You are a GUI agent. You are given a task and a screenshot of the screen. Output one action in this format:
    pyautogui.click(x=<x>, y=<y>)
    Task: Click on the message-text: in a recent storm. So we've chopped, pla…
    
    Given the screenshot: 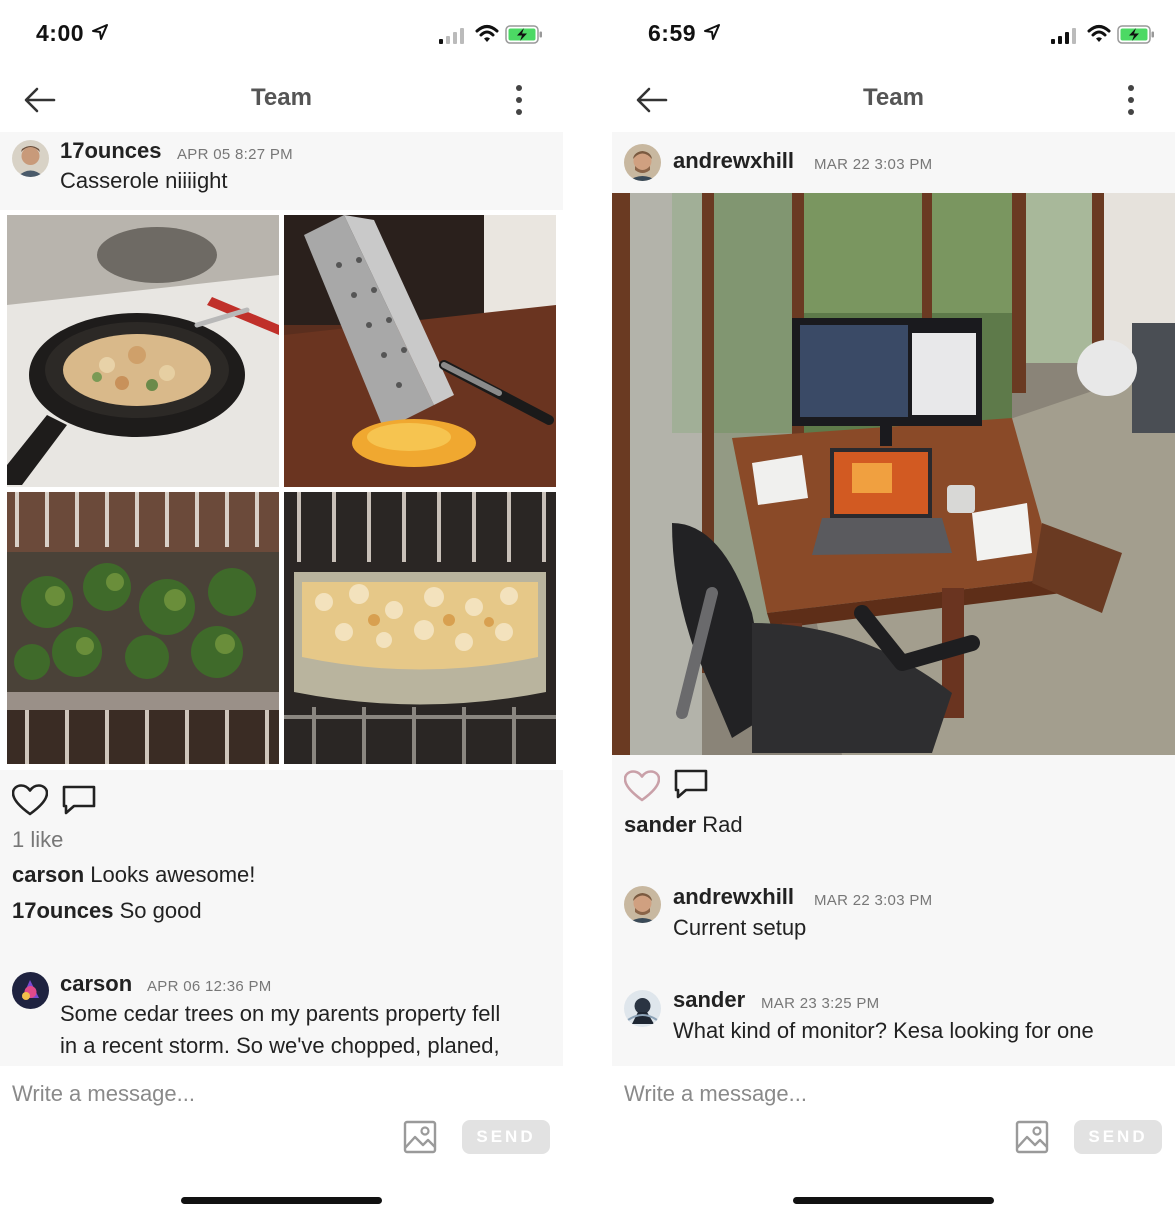 What is the action you would take?
    pyautogui.click(x=280, y=1045)
    